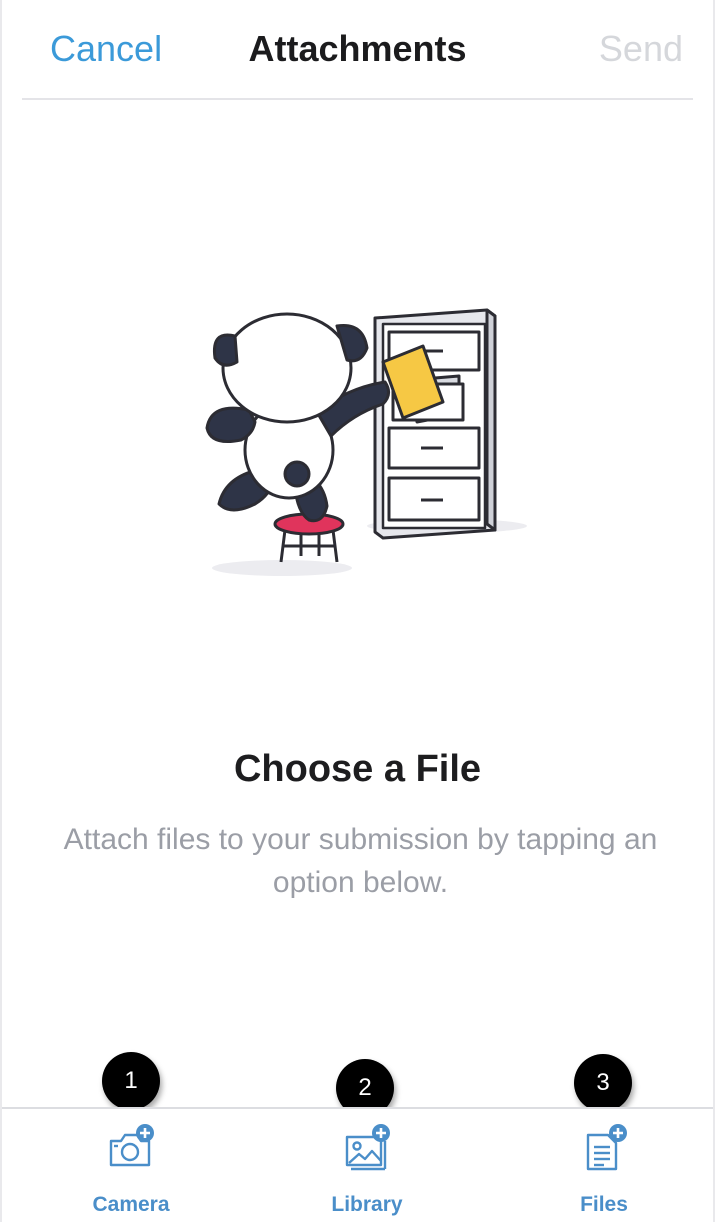  Describe the element at coordinates (131, 1081) in the screenshot. I see `callout-badge-1: 1` at that location.